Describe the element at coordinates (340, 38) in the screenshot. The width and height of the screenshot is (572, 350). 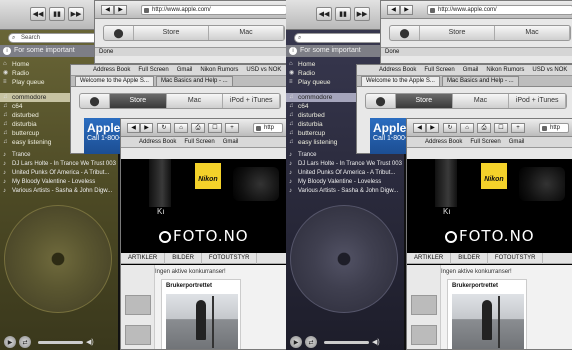
I see `search-input: ⌕` at that location.